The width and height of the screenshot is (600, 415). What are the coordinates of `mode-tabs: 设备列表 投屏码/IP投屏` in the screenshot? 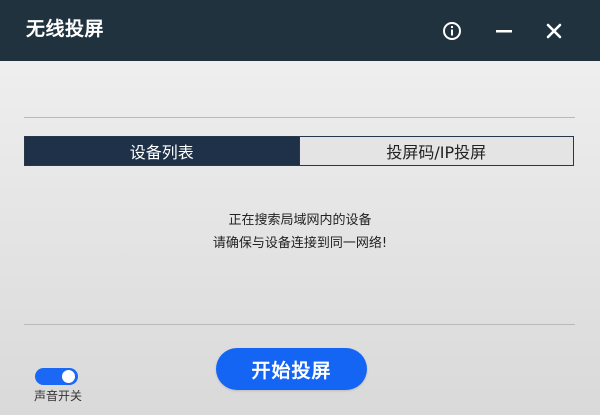 It's located at (299, 151).